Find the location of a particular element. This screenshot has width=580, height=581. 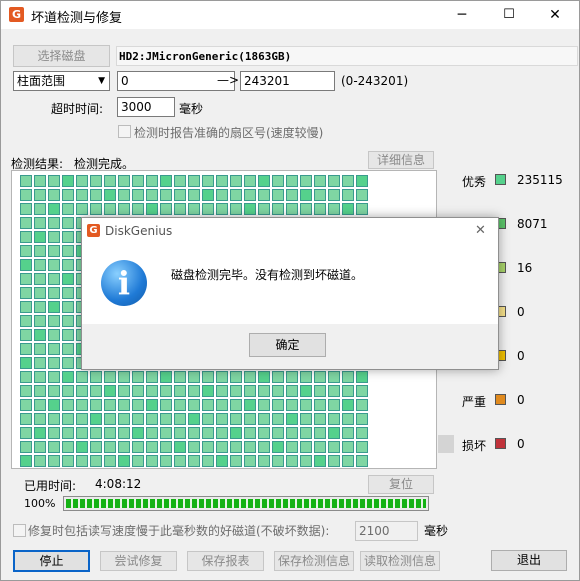

stop-button: 停止 is located at coordinates (51, 561).